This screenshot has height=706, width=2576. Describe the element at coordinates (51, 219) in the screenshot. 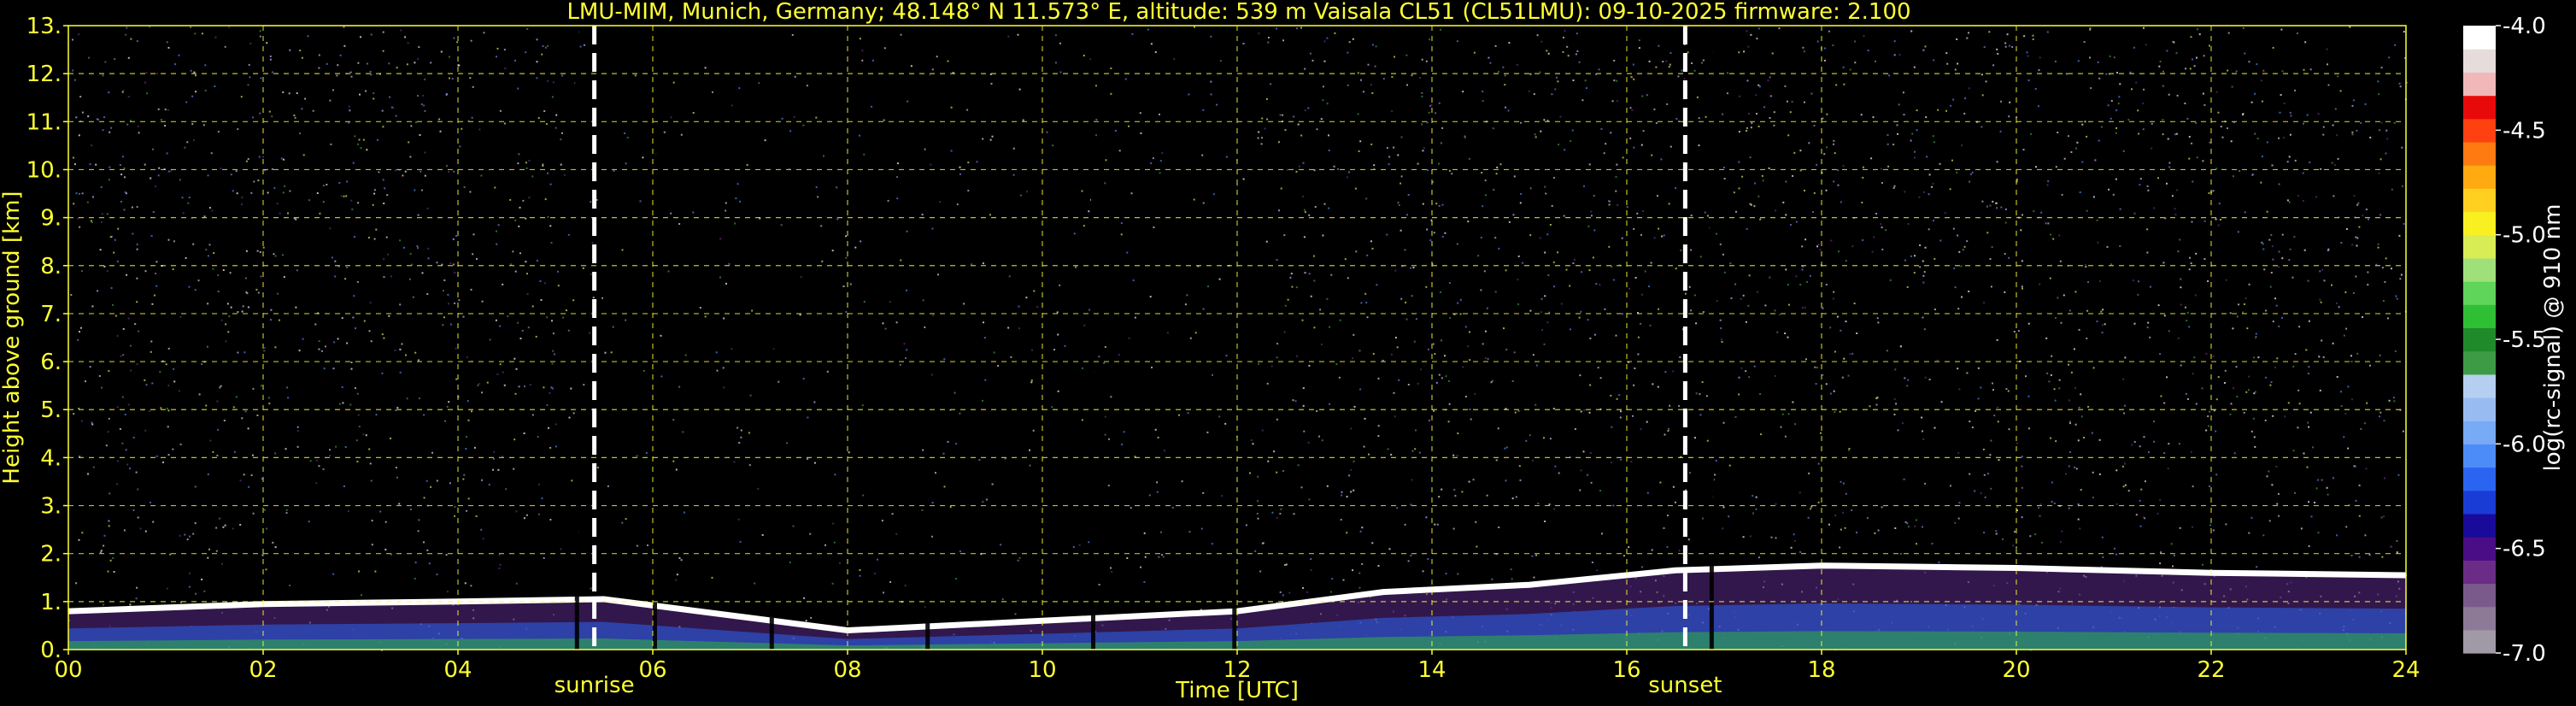

I see `y-tick-label: 9.` at that location.